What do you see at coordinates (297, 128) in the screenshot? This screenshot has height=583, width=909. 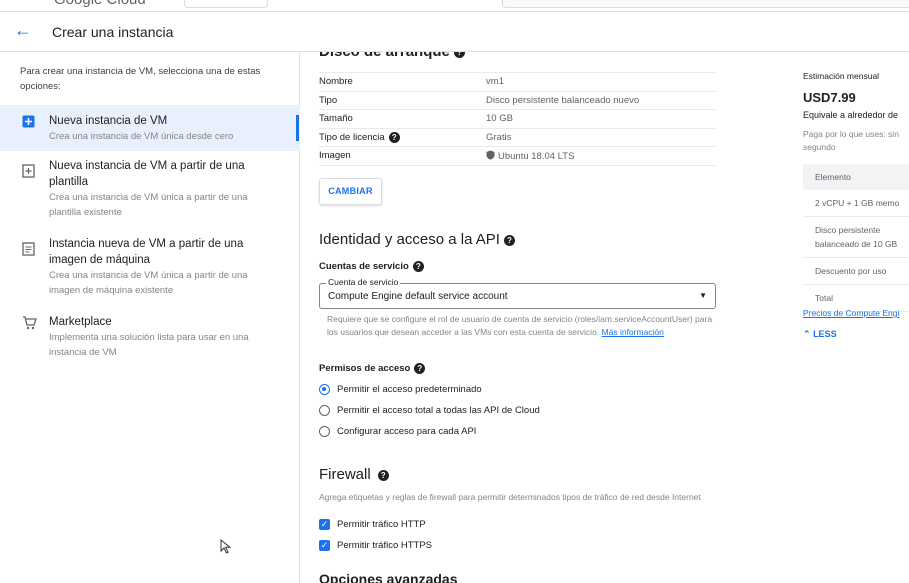 I see `active-indicator` at bounding box center [297, 128].